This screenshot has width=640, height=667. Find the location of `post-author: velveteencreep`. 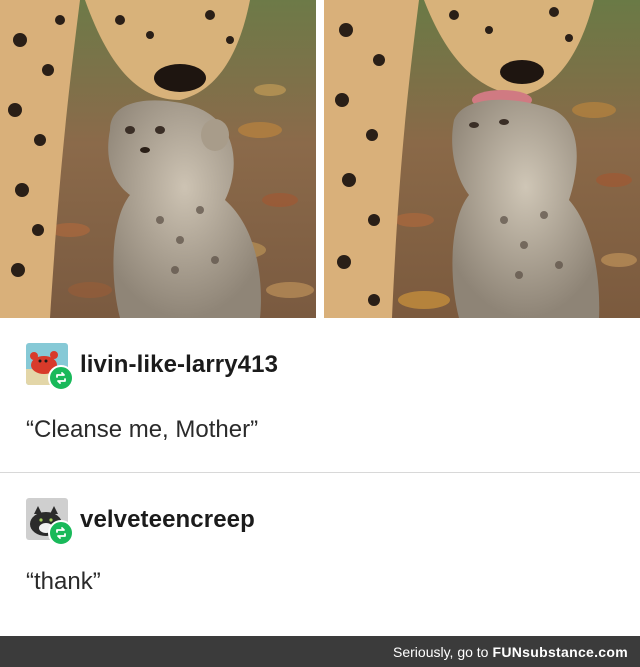

post-author: velveteencreep is located at coordinates (140, 522).